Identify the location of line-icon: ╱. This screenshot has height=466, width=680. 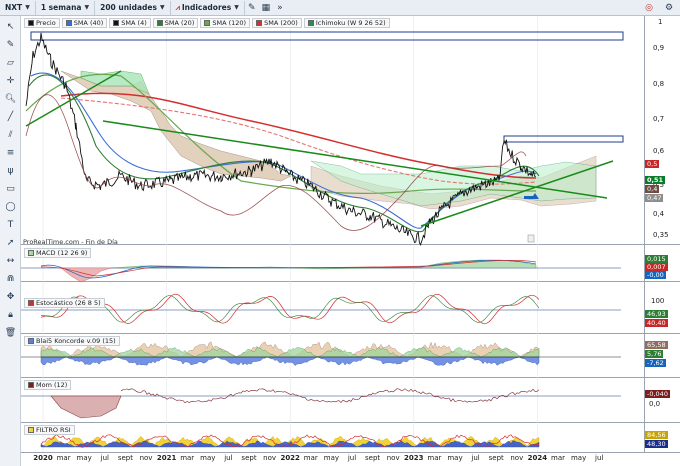
(10, 117).